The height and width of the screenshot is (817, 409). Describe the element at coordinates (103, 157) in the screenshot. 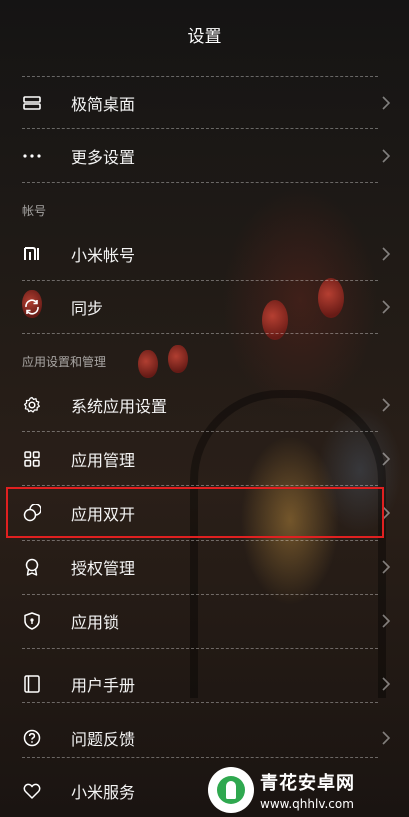

I see `settings-item-label: 更多设置` at that location.